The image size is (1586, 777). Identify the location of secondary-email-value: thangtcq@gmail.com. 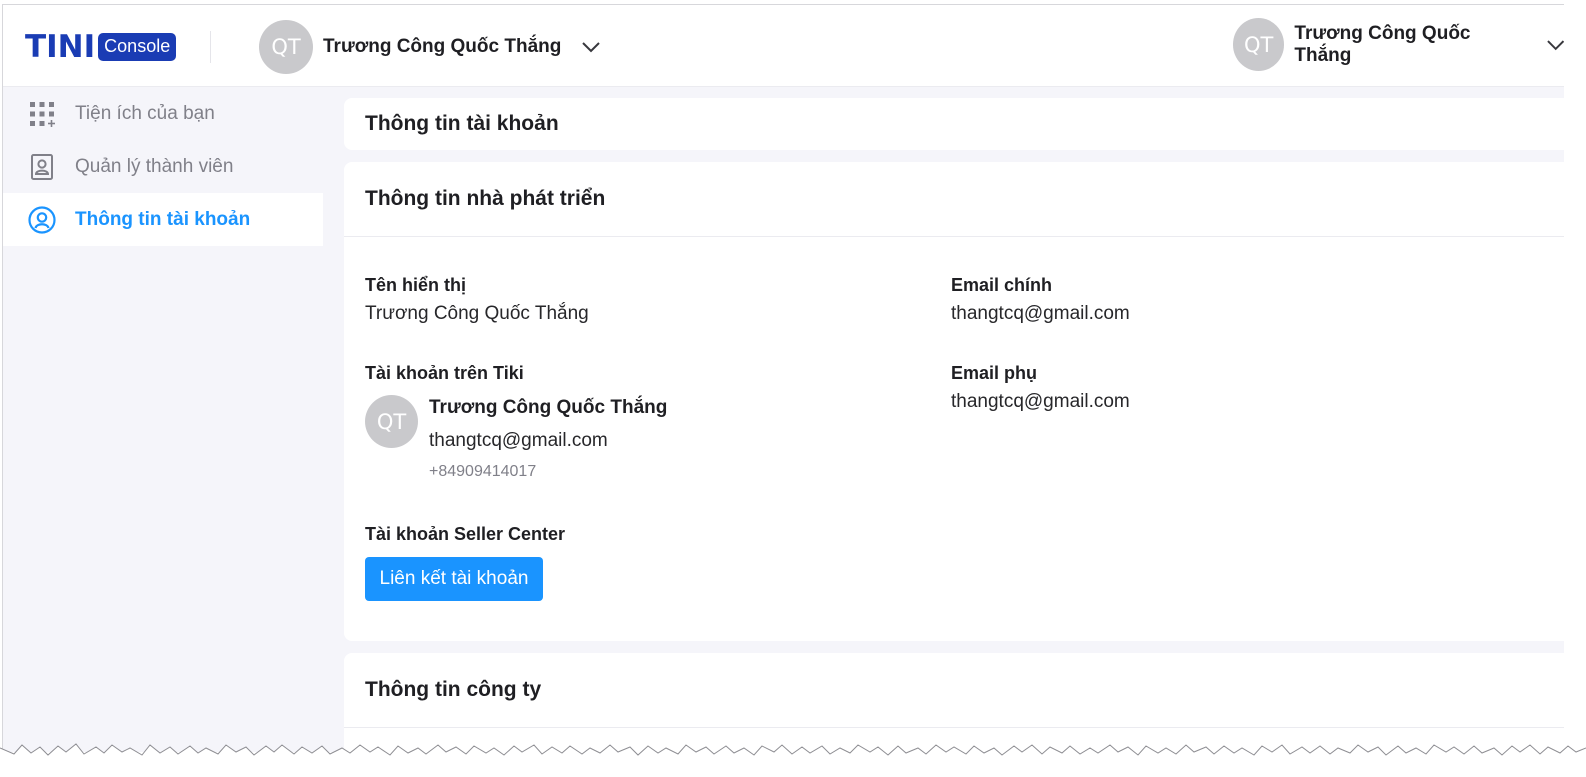
(1040, 401).